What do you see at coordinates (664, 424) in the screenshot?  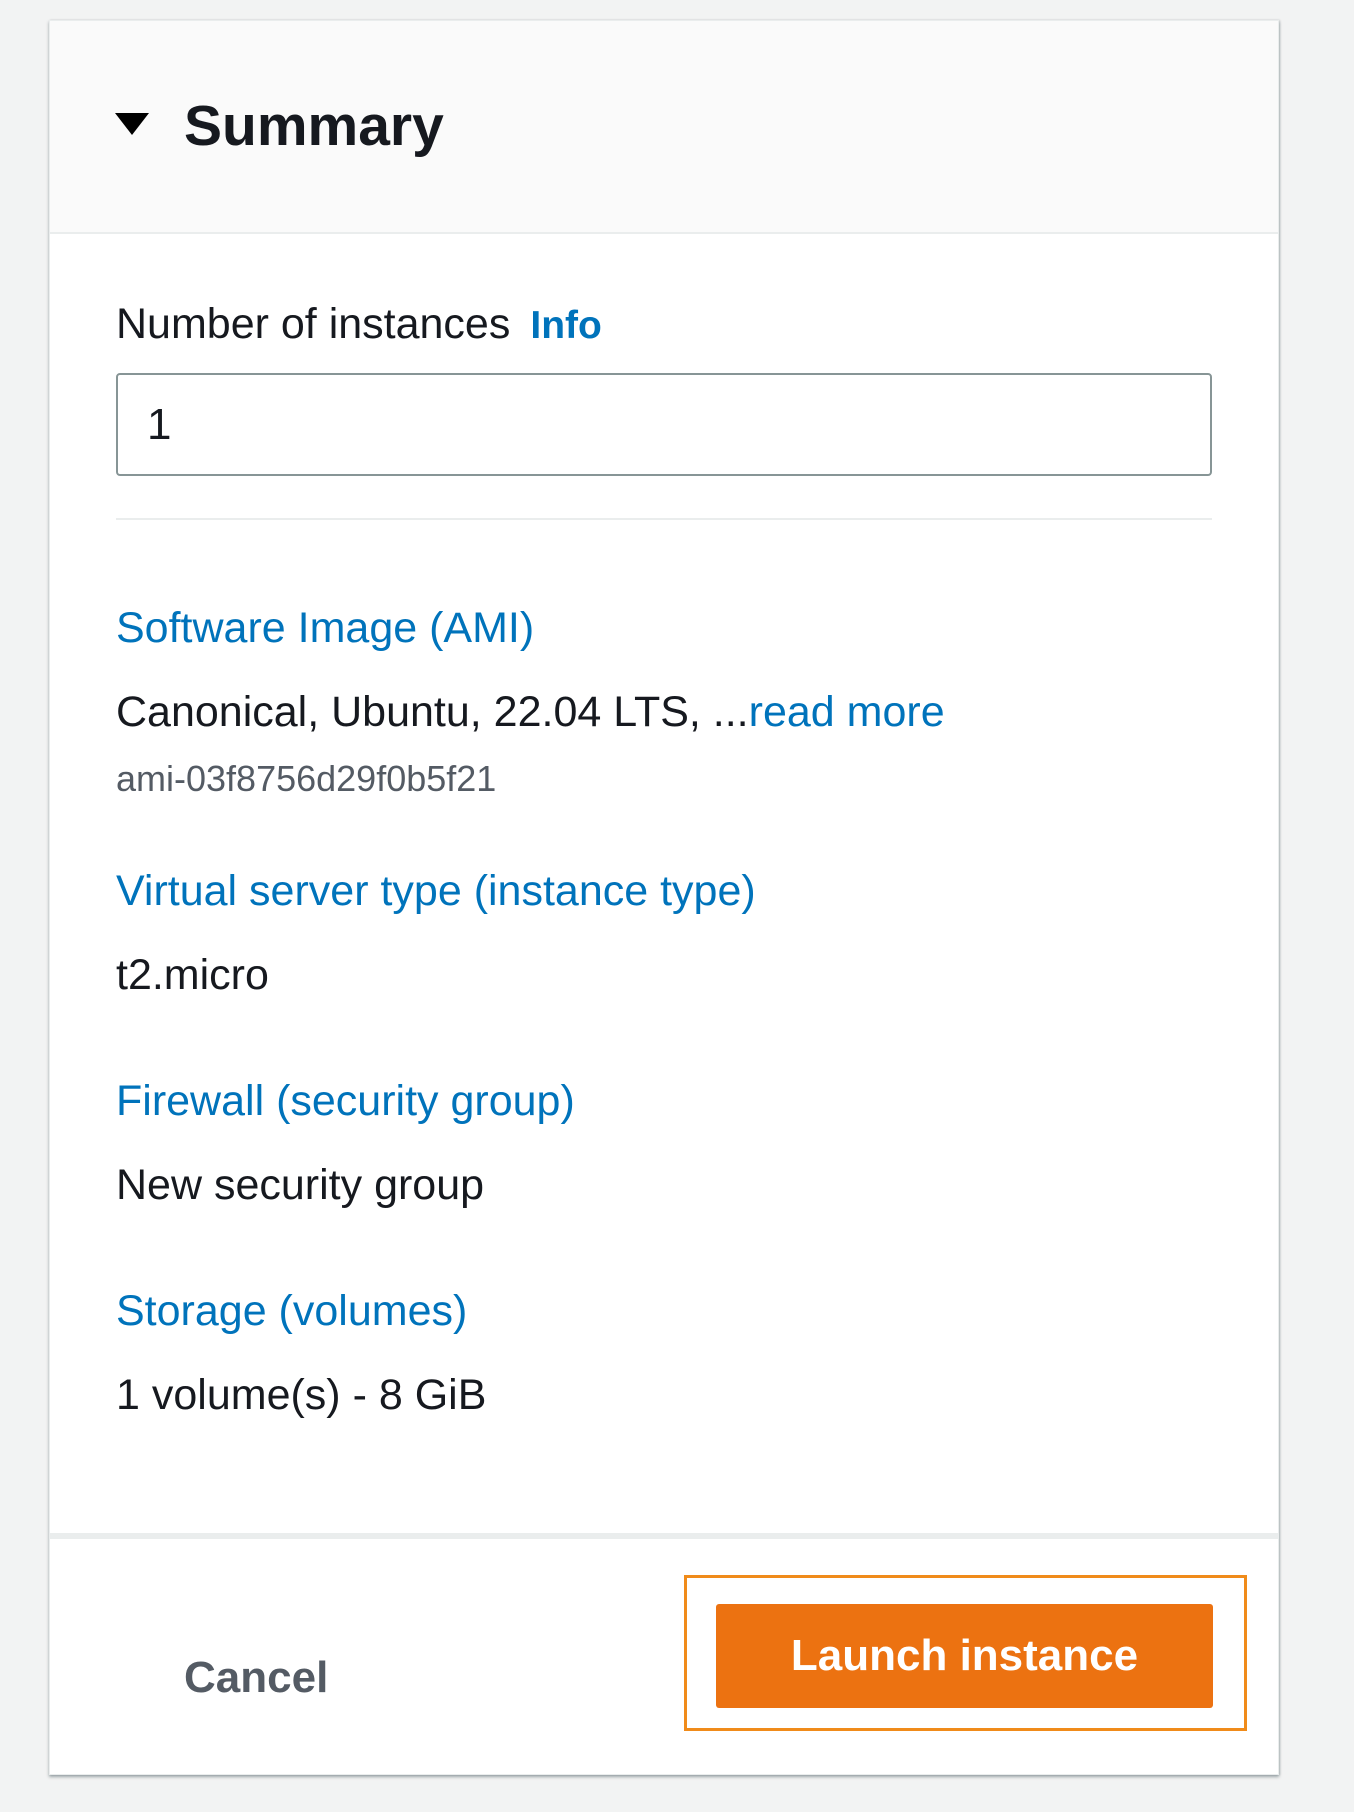 I see `number-of-instances-input` at bounding box center [664, 424].